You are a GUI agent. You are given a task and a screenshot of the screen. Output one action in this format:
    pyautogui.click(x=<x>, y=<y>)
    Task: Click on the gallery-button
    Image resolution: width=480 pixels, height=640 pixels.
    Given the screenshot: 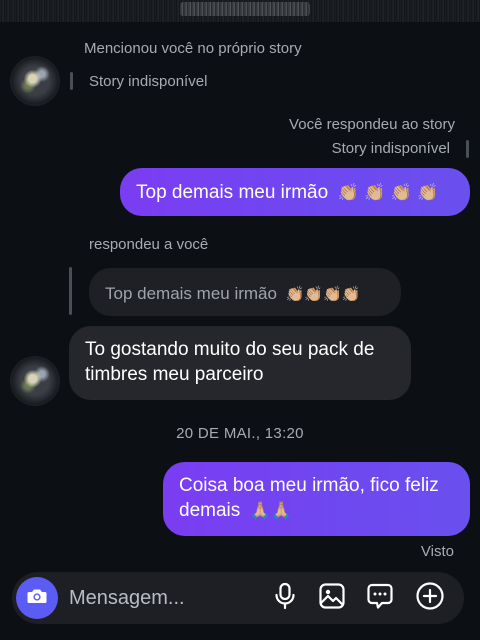 What is the action you would take?
    pyautogui.click(x=332, y=598)
    